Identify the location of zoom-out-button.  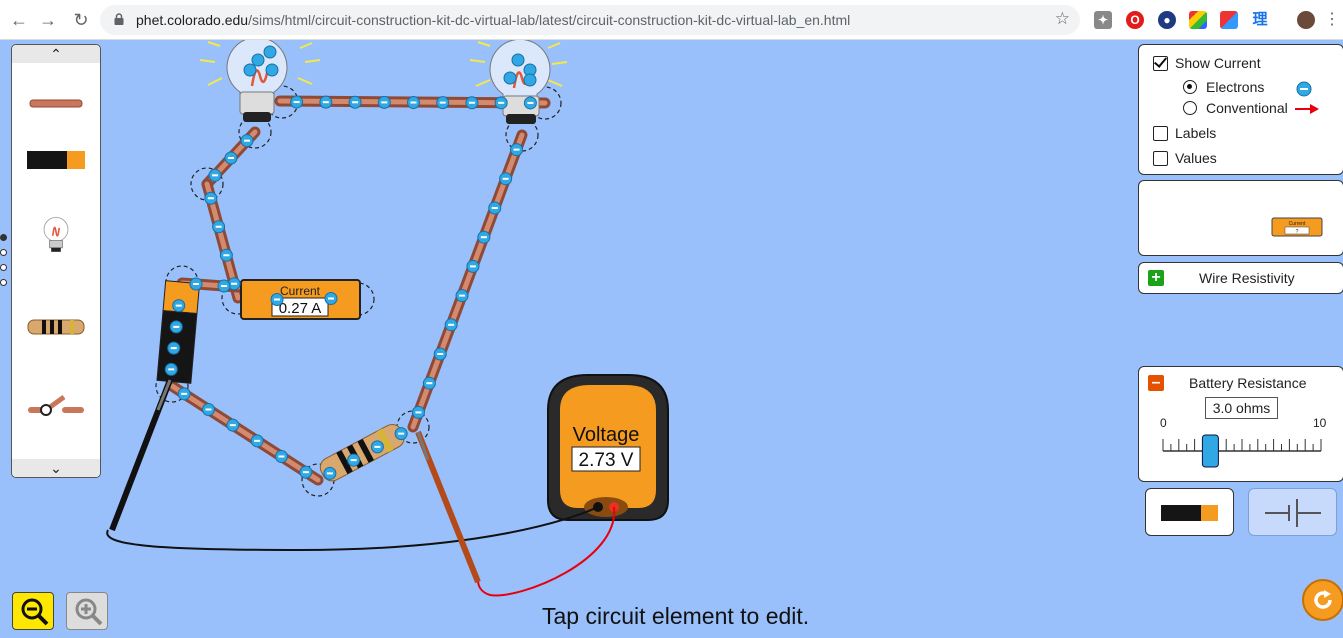
(33, 611).